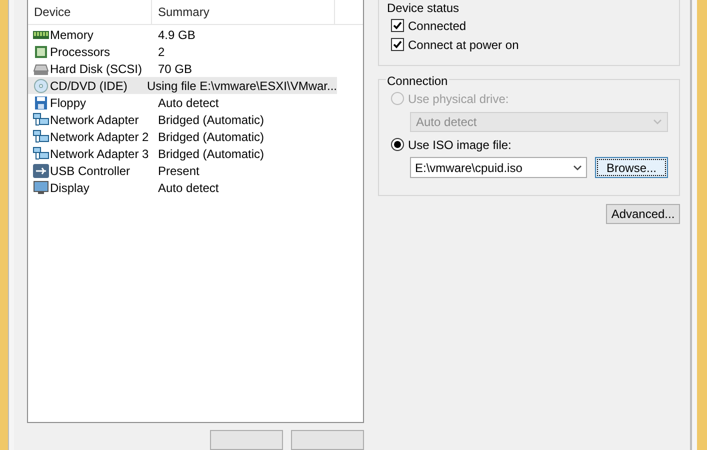 The width and height of the screenshot is (707, 450). Describe the element at coordinates (94, 120) in the screenshot. I see `device-name: Network Adapter` at that location.